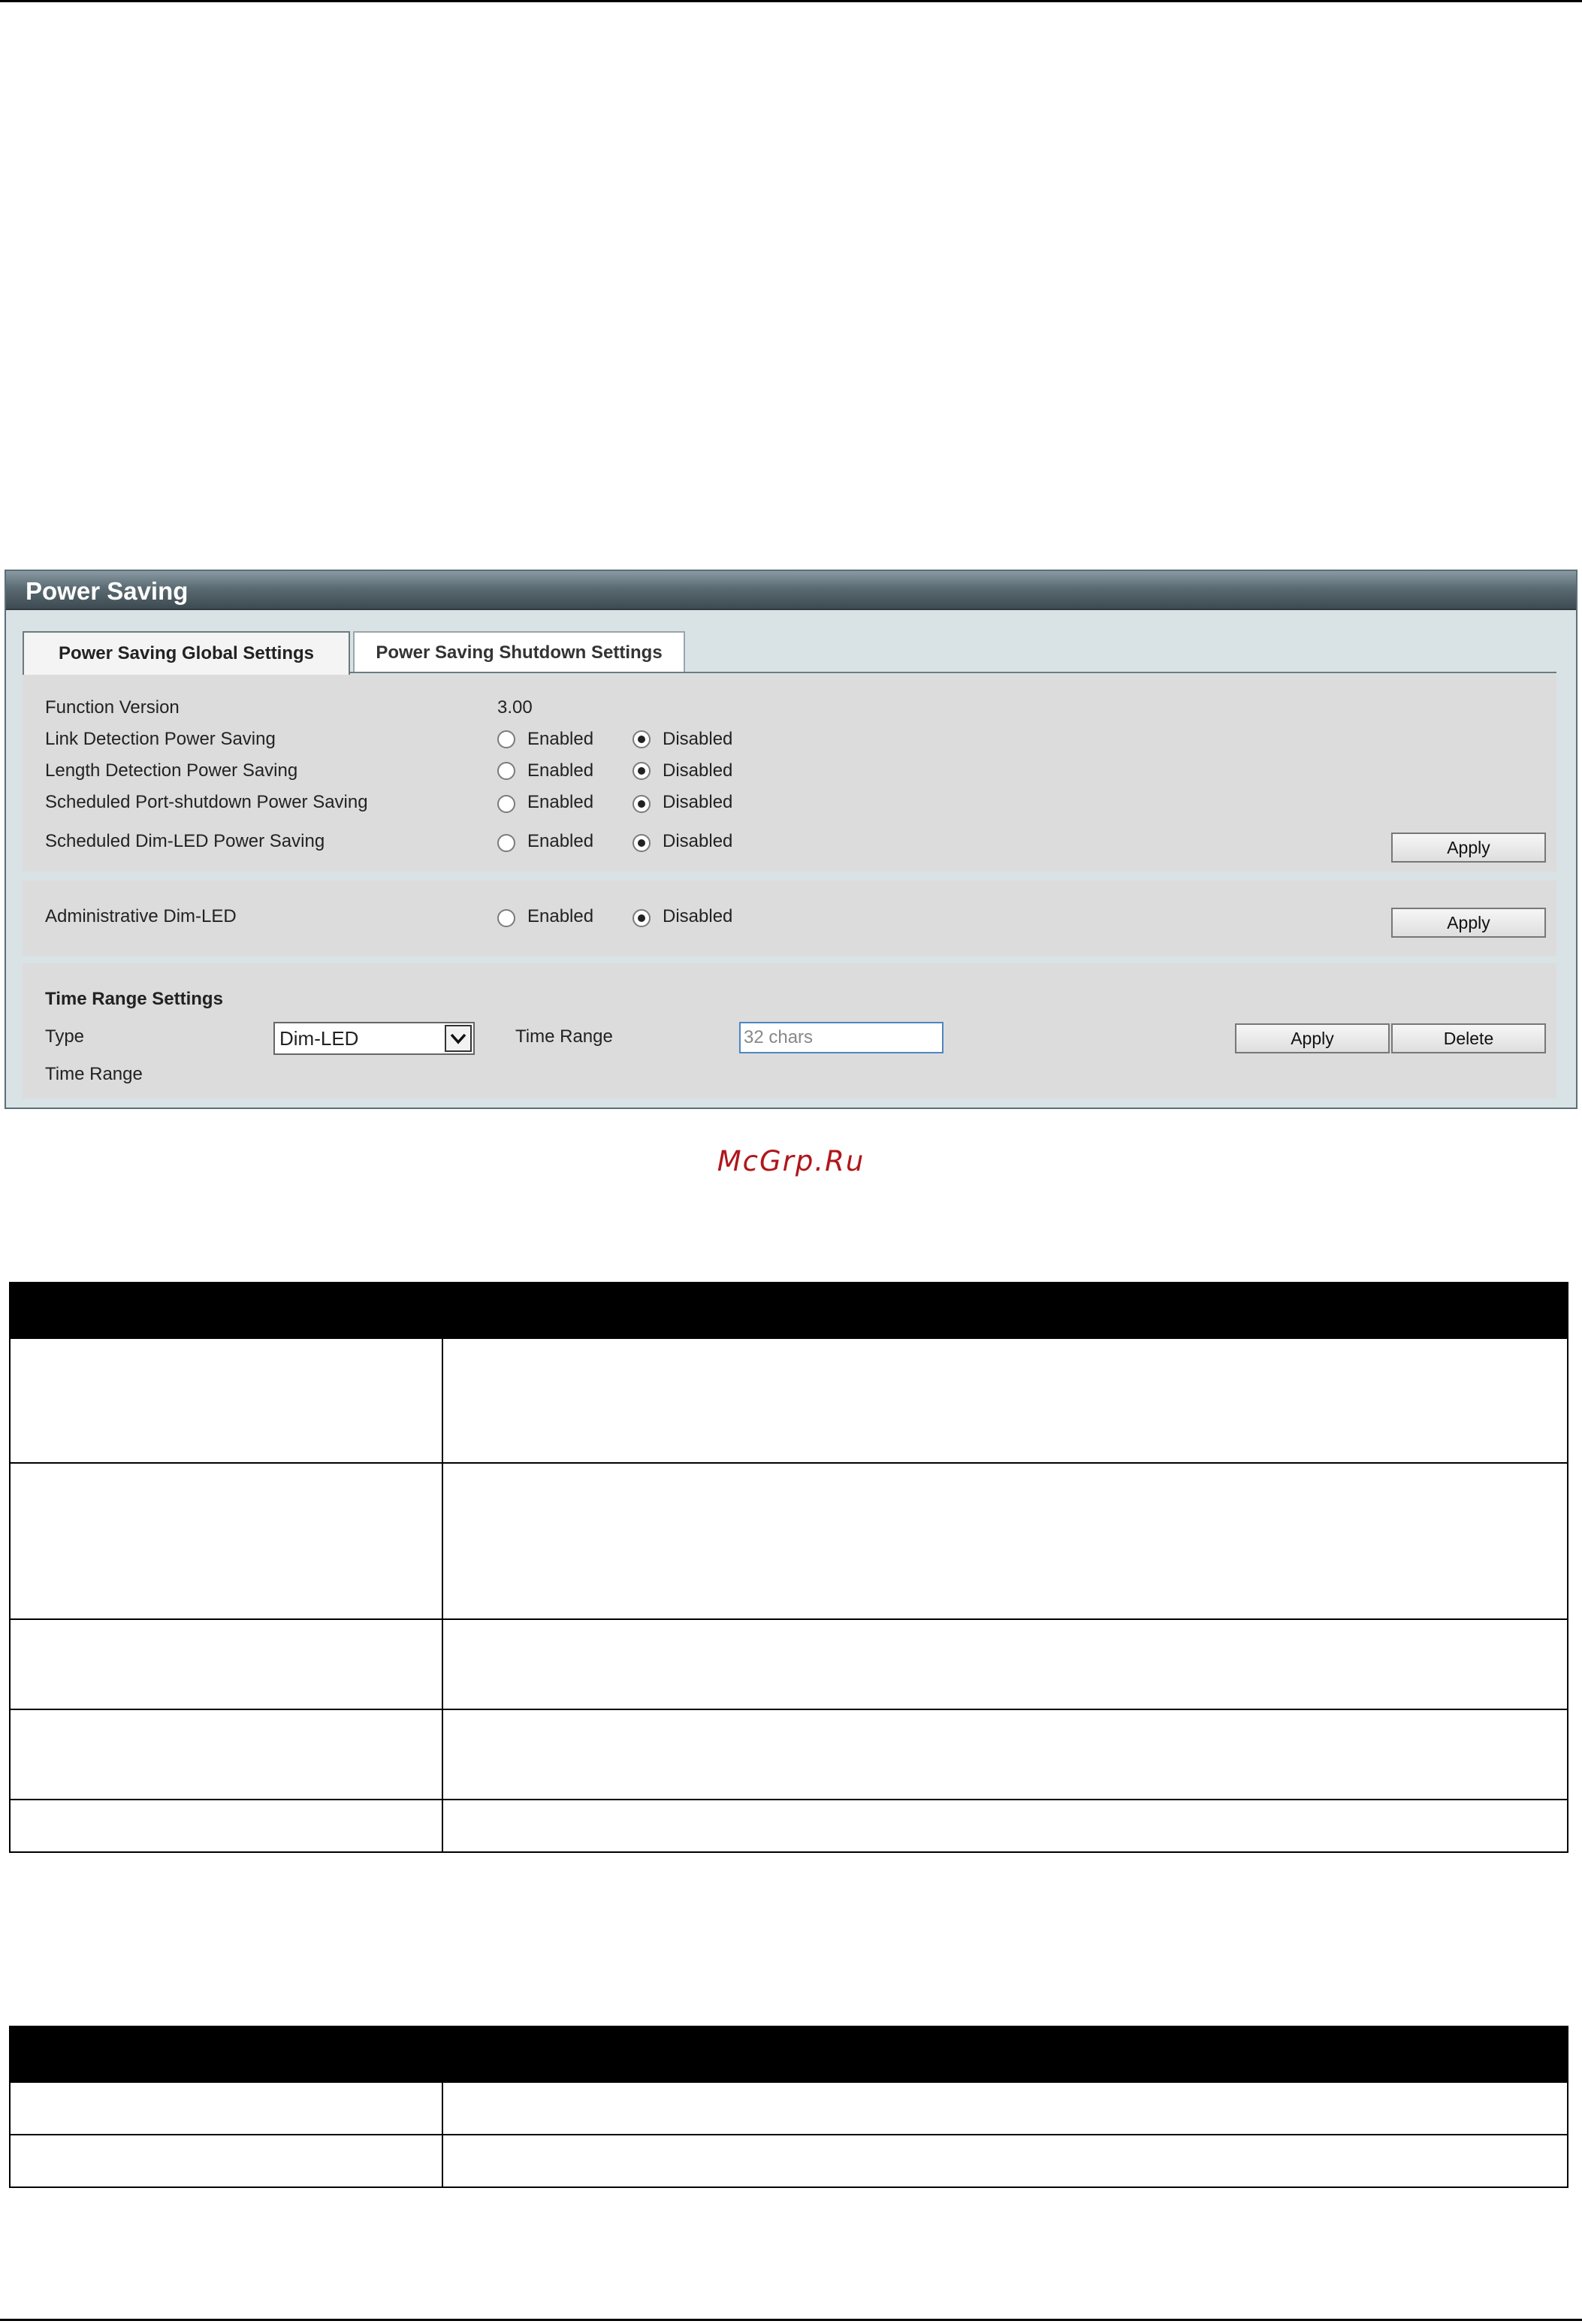  I want to click on link-detection-enabled-radio, so click(506, 739).